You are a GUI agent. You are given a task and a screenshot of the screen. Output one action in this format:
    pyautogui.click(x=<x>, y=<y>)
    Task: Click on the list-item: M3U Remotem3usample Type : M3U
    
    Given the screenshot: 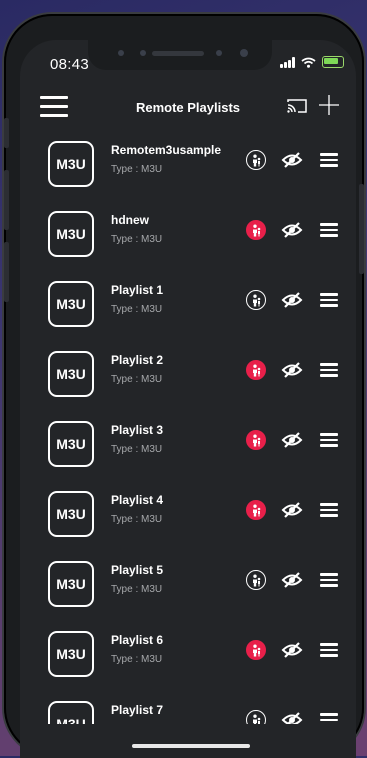 What is the action you would take?
    pyautogui.click(x=188, y=169)
    